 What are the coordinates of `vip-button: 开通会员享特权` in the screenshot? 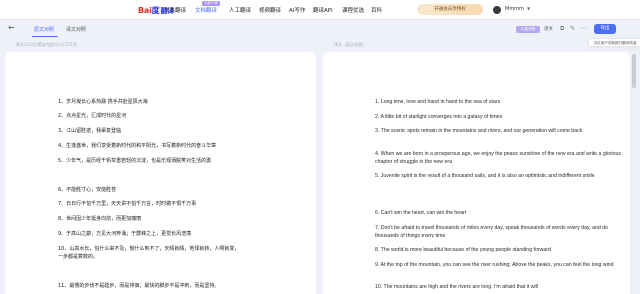 It's located at (450, 9).